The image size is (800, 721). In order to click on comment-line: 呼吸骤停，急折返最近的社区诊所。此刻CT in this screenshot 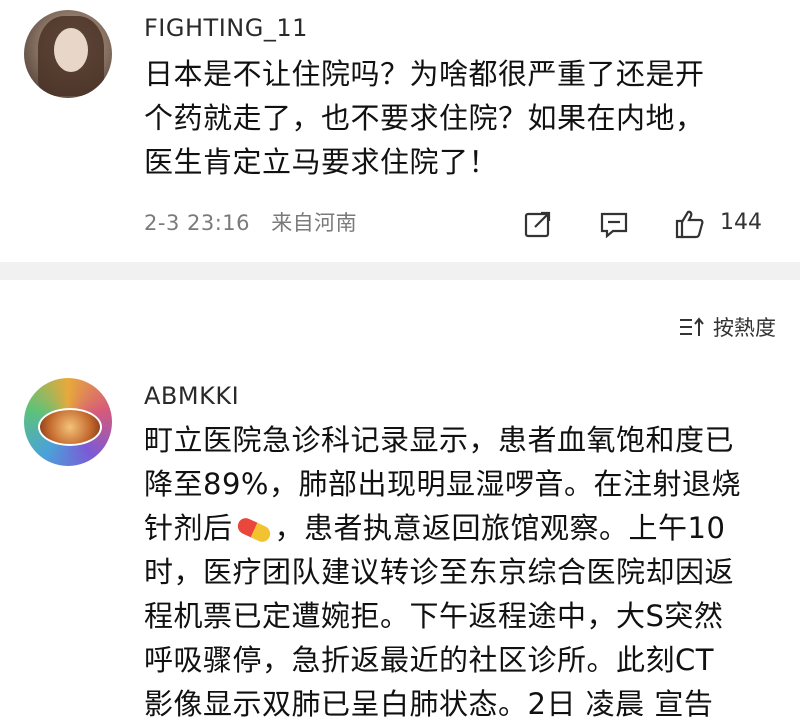, I will do `click(429, 660)`.